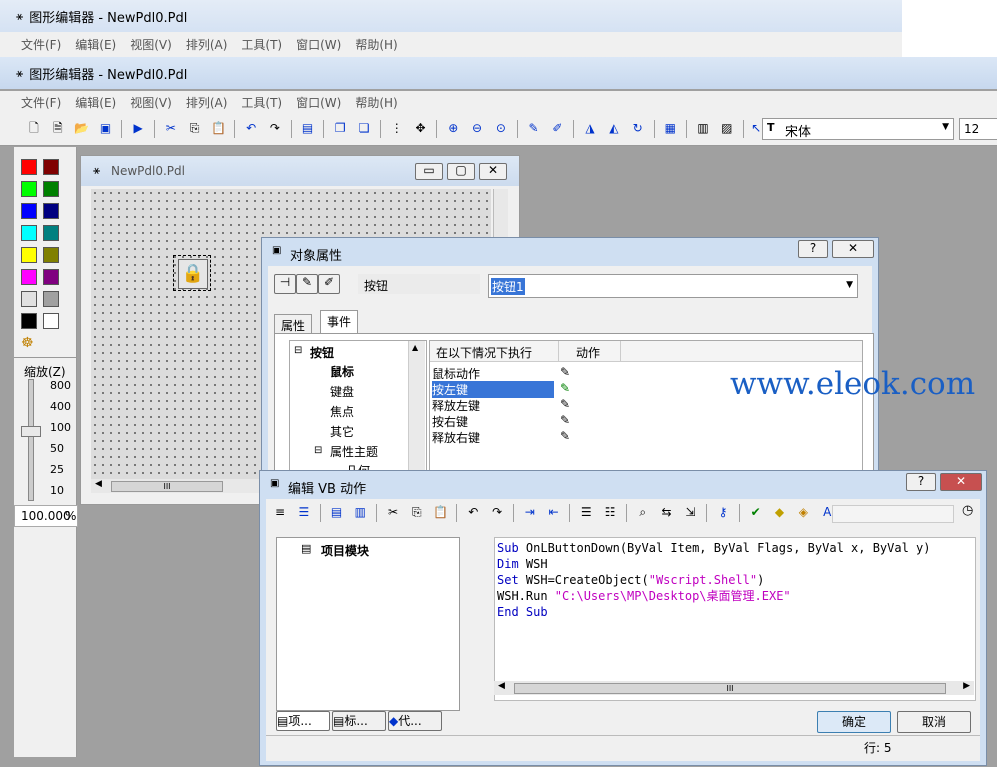 The image size is (997, 767). I want to click on clock-icon: ◷, so click(967, 510).